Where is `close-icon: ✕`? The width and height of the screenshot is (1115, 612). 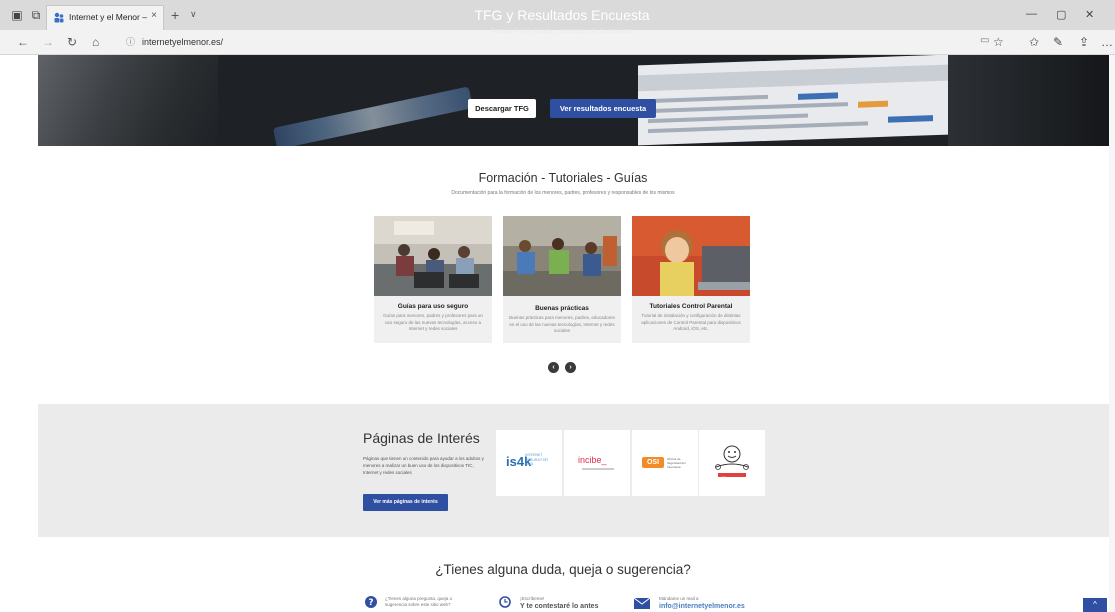 close-icon: ✕ is located at coordinates (1089, 14).